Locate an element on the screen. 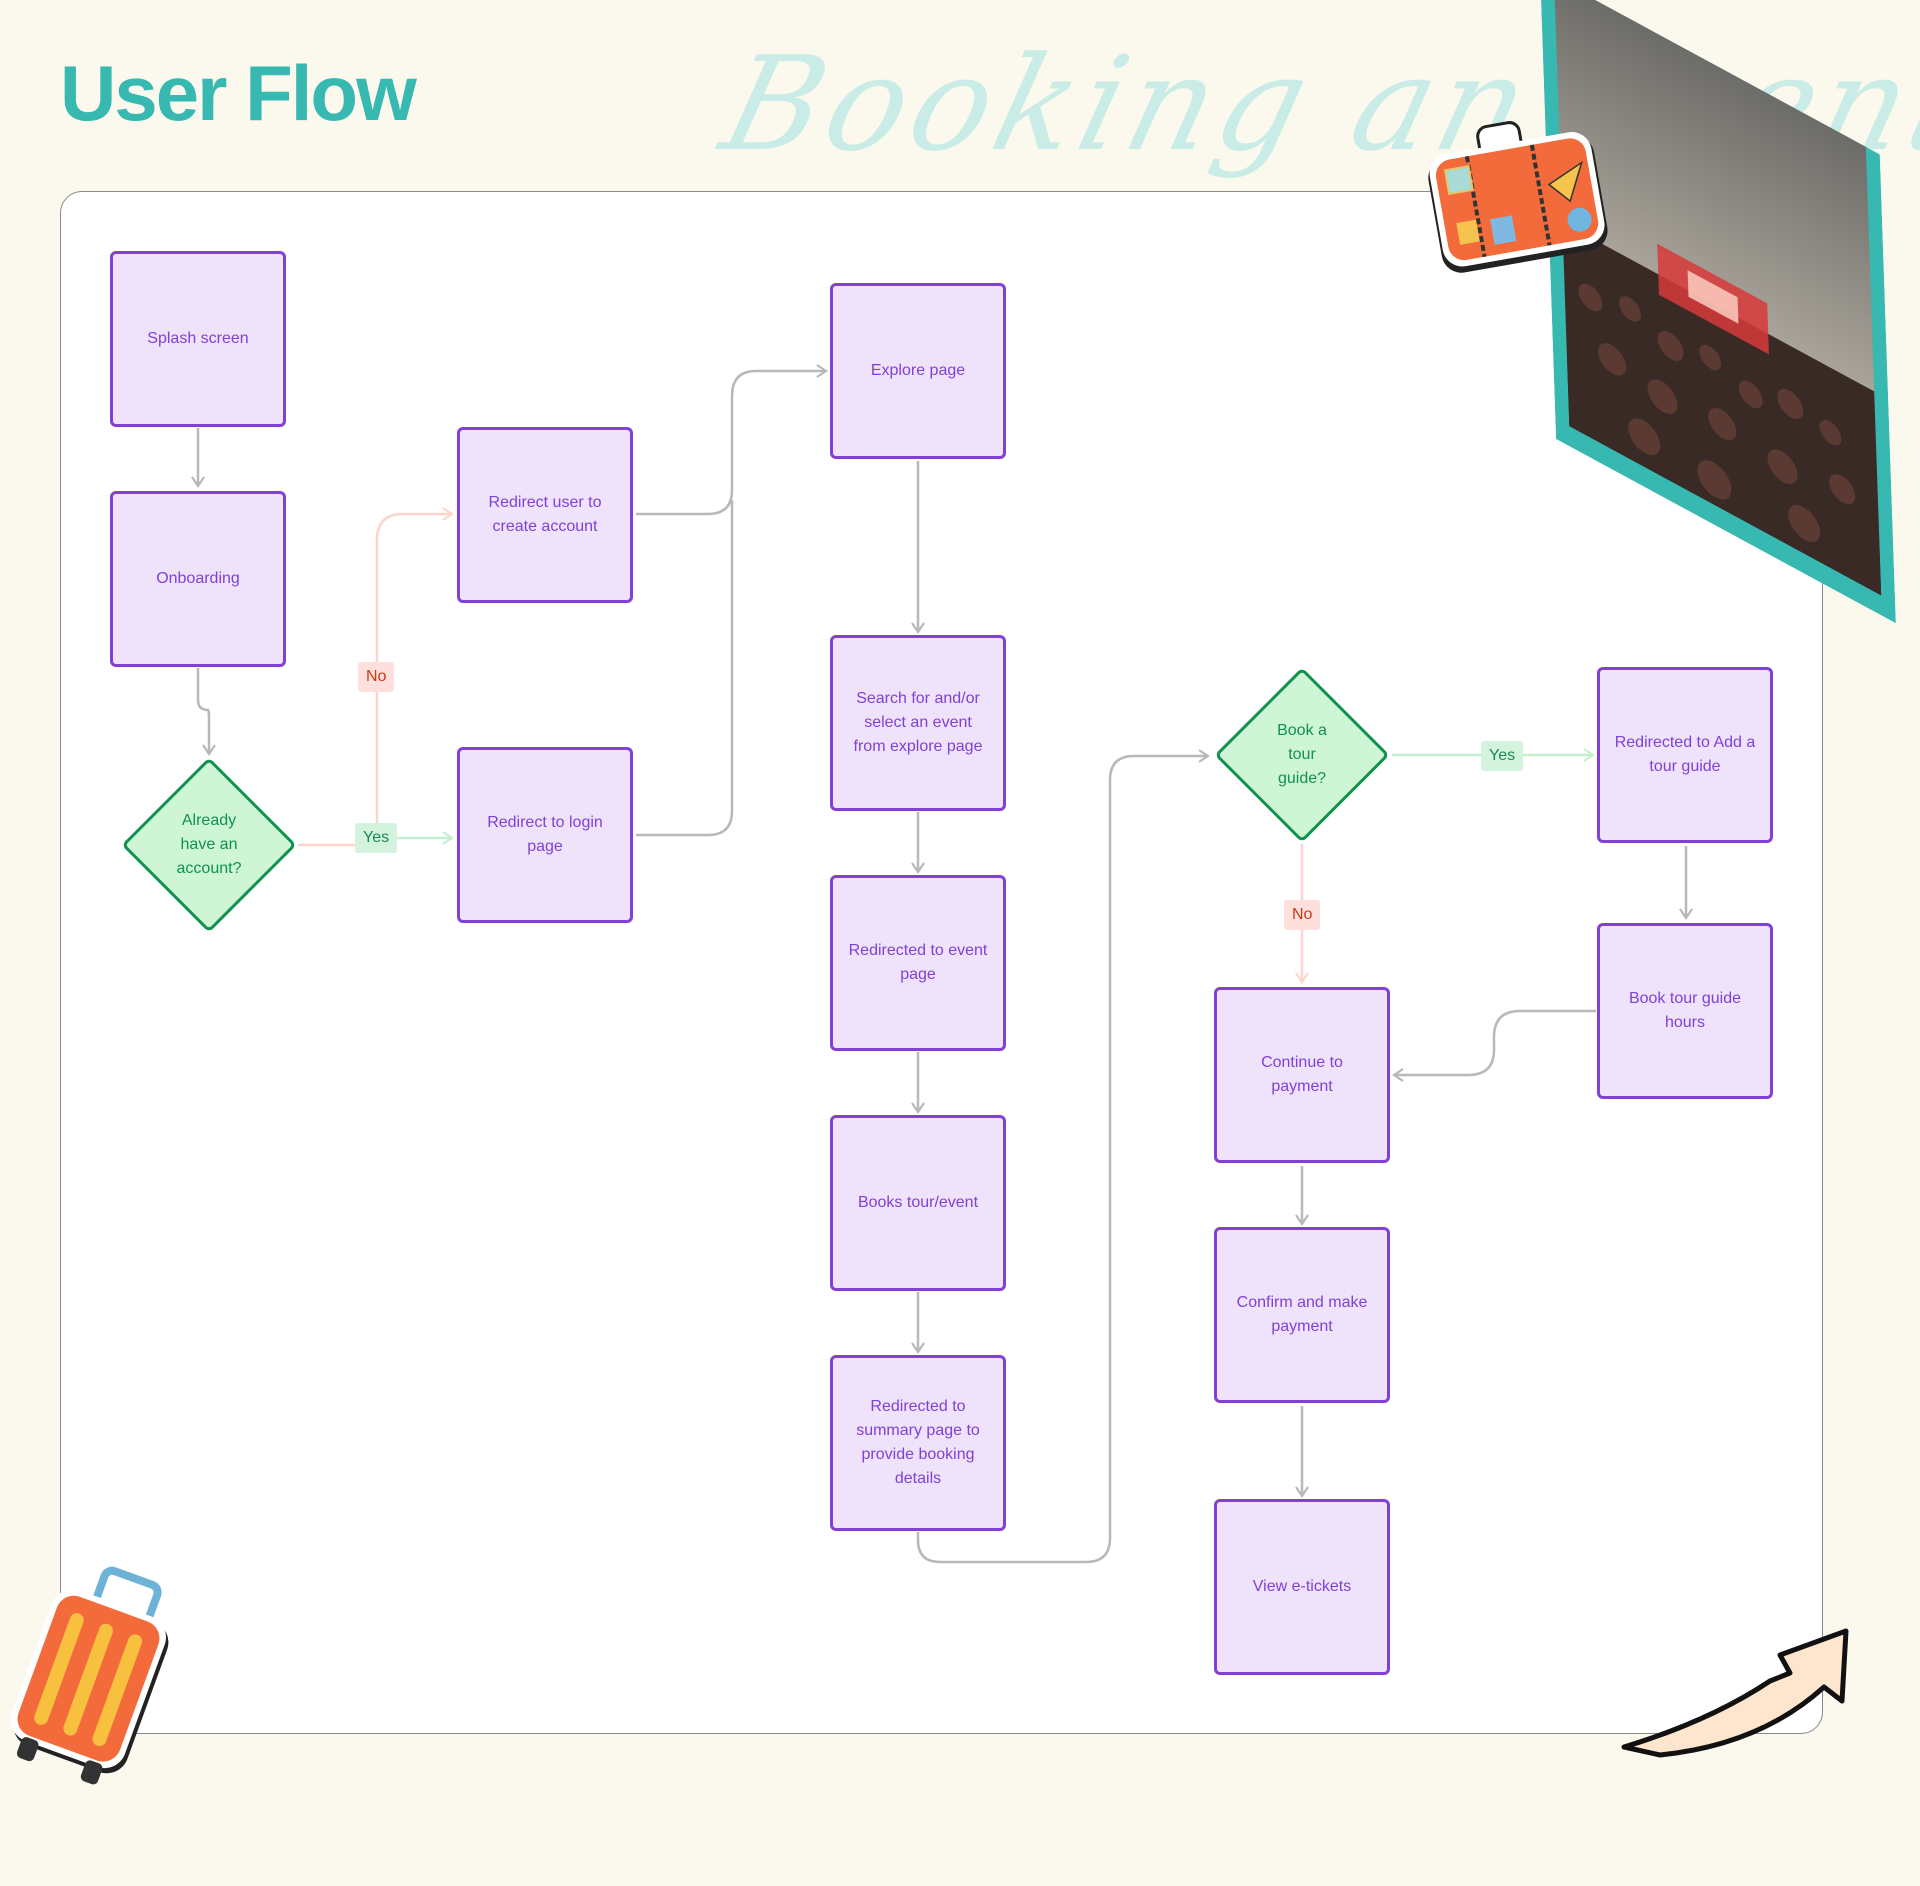 Image resolution: width=1920 pixels, height=1886 pixels. node-books-tour: Books tour/event is located at coordinates (918, 1203).